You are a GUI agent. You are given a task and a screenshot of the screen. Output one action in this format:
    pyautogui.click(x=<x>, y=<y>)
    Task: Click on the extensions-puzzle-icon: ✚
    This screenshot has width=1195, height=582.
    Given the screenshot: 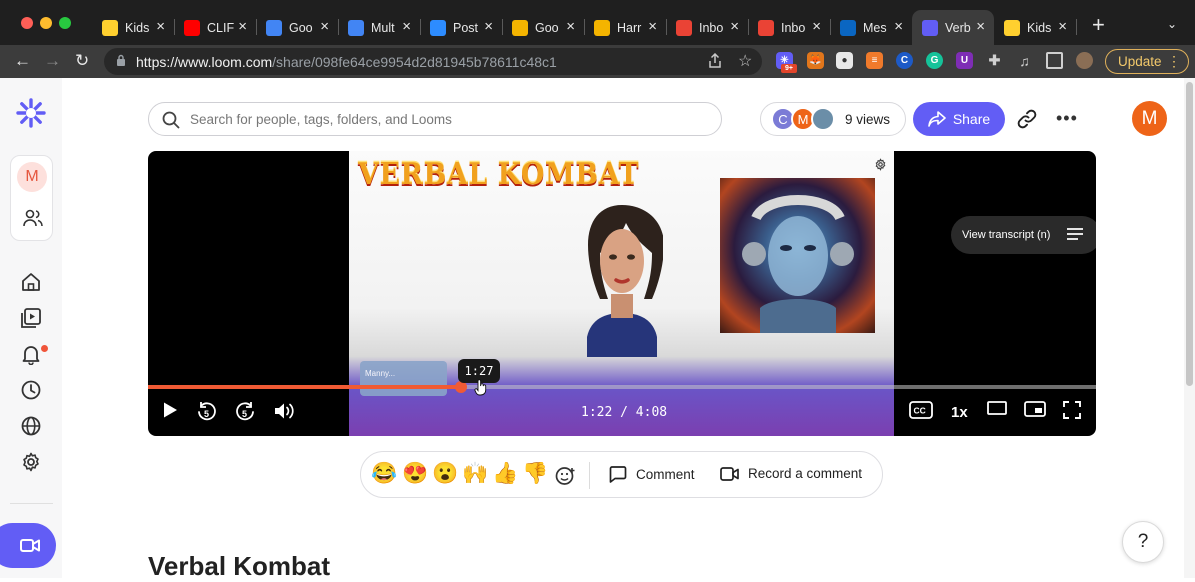 What is the action you would take?
    pyautogui.click(x=994, y=60)
    